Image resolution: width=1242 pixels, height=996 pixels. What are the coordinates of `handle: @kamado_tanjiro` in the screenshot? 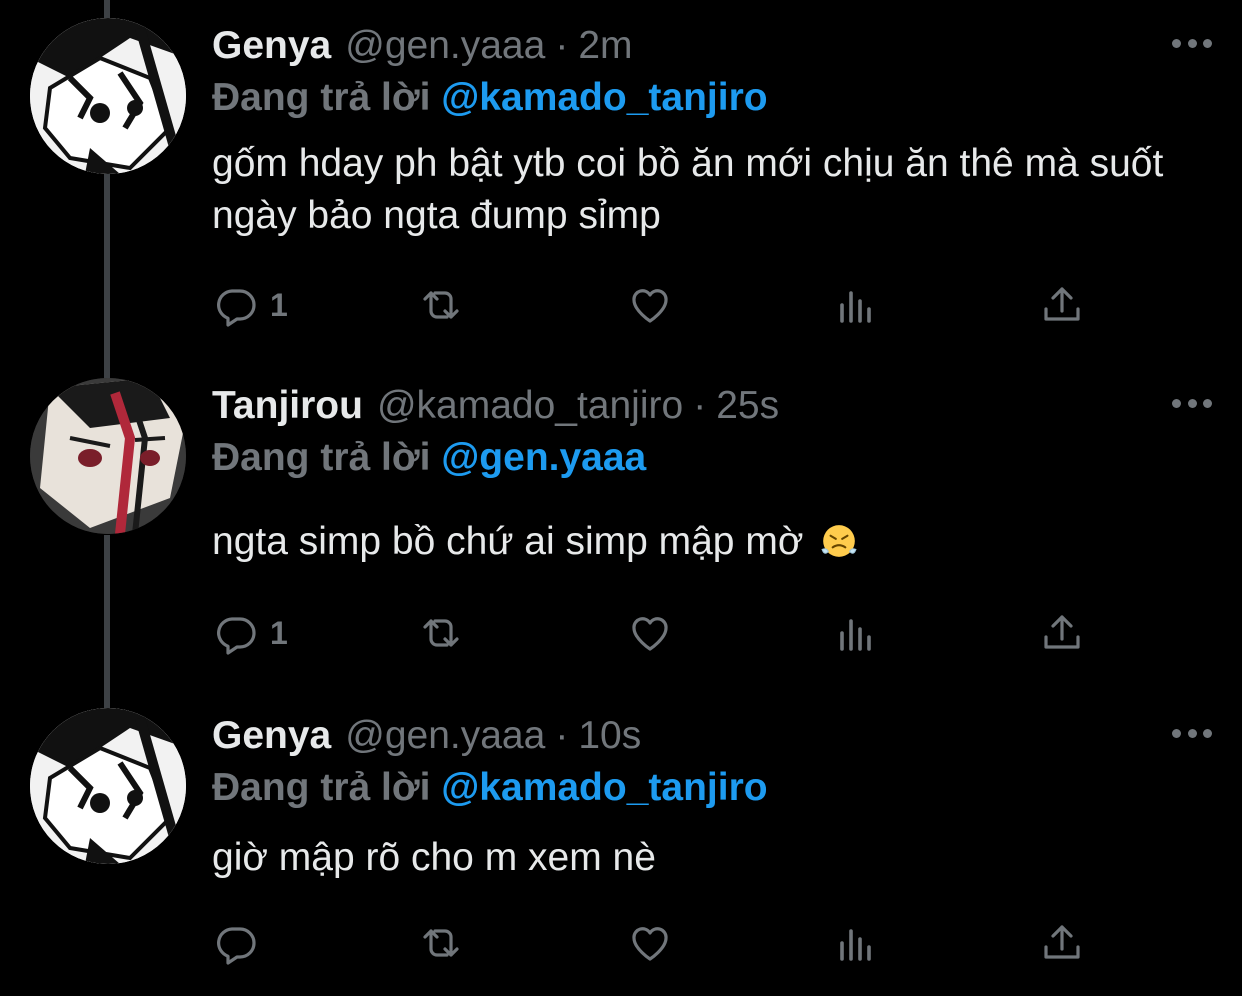 It's located at (530, 406).